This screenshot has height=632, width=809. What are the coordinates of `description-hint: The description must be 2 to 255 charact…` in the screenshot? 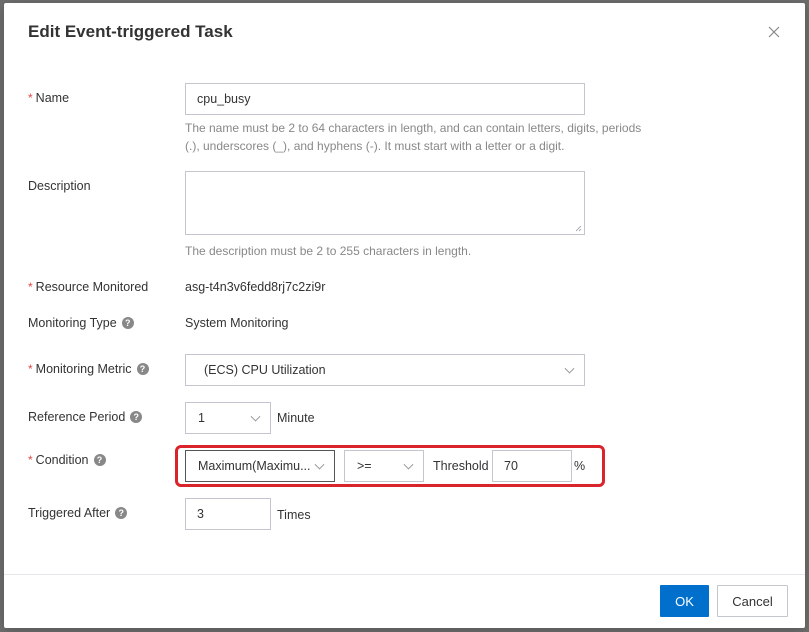 It's located at (328, 251).